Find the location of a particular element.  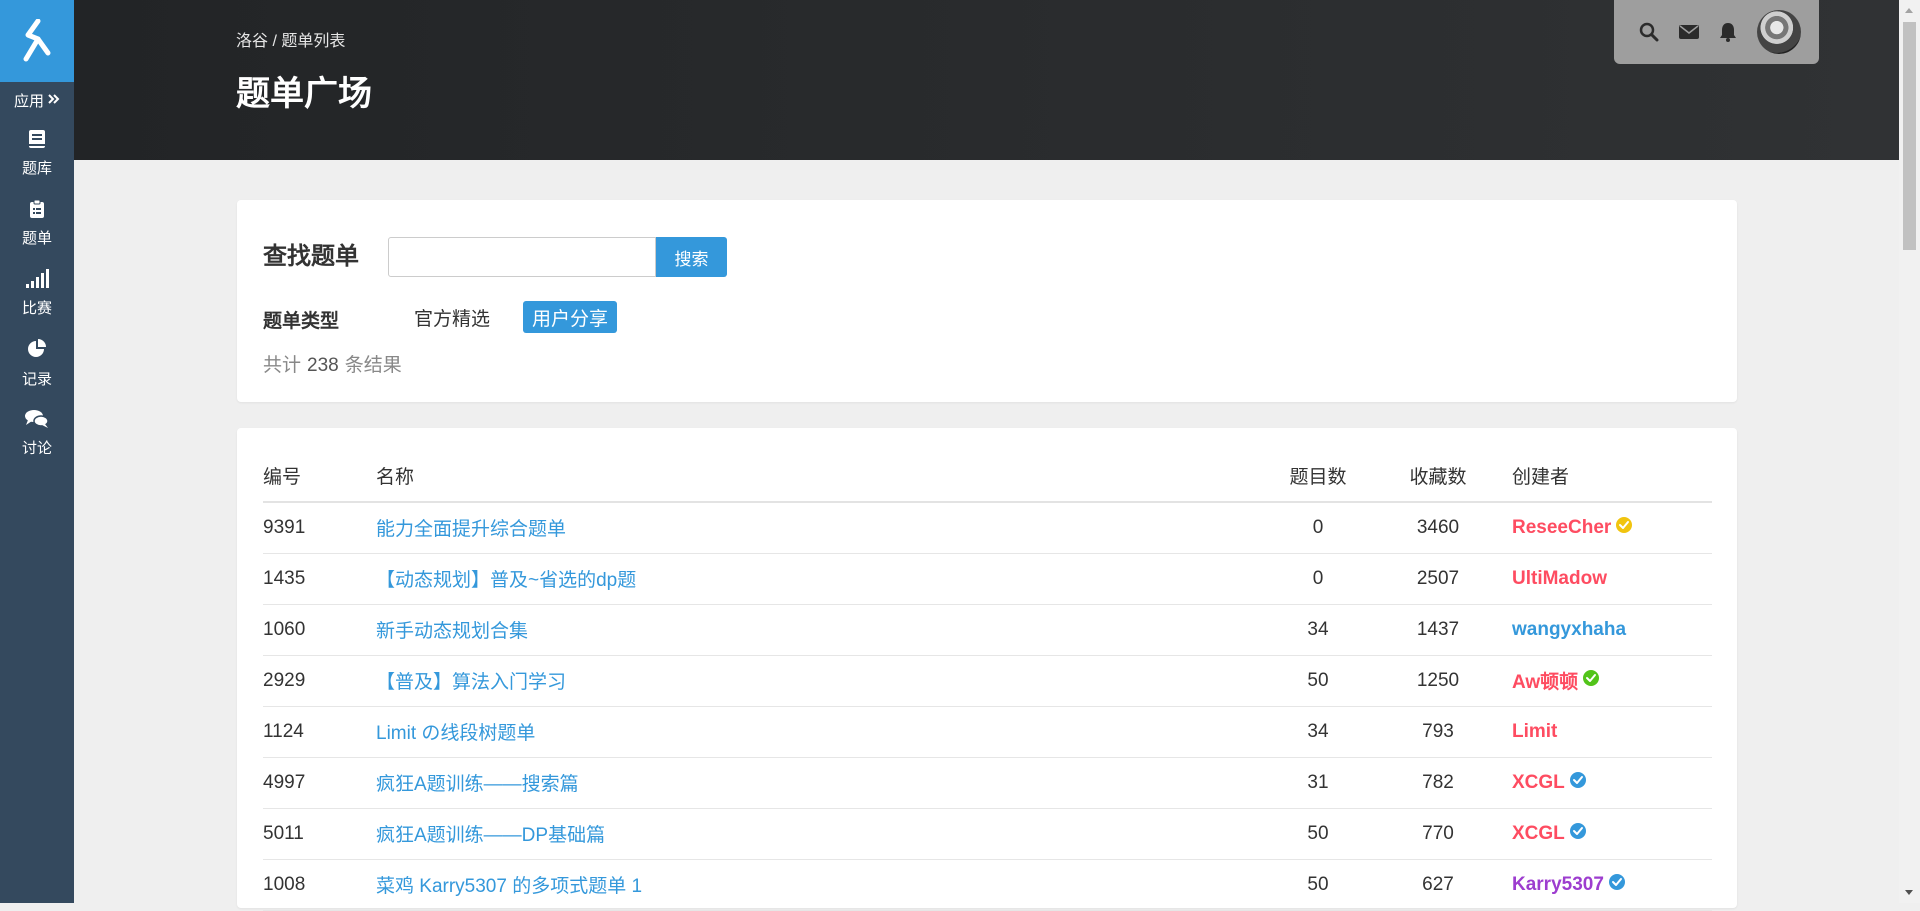

luogu-logo is located at coordinates (37, 41).